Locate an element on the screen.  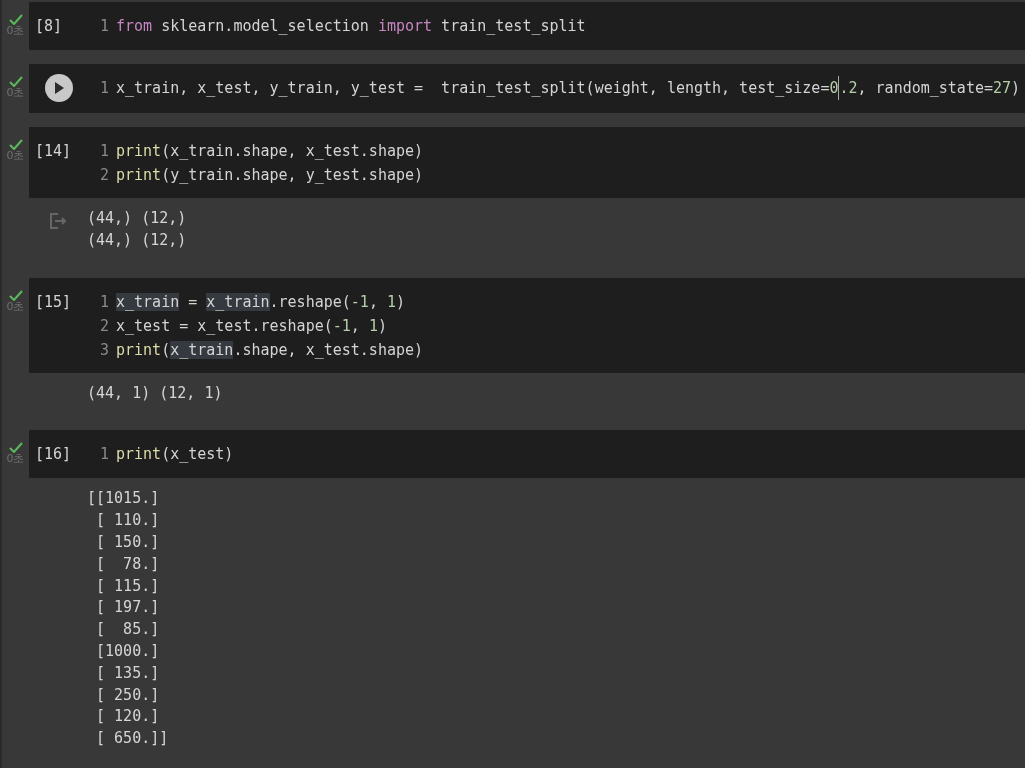
code-line: print(x_test) is located at coordinates (175, 455).